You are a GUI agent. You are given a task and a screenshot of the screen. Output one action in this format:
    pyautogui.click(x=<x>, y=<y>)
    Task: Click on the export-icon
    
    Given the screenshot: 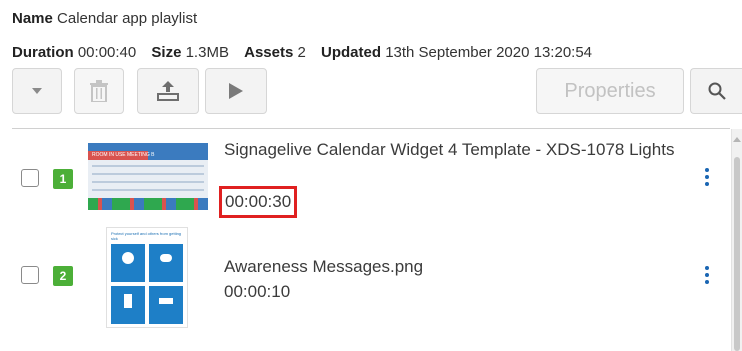 What is the action you would take?
    pyautogui.click(x=168, y=91)
    